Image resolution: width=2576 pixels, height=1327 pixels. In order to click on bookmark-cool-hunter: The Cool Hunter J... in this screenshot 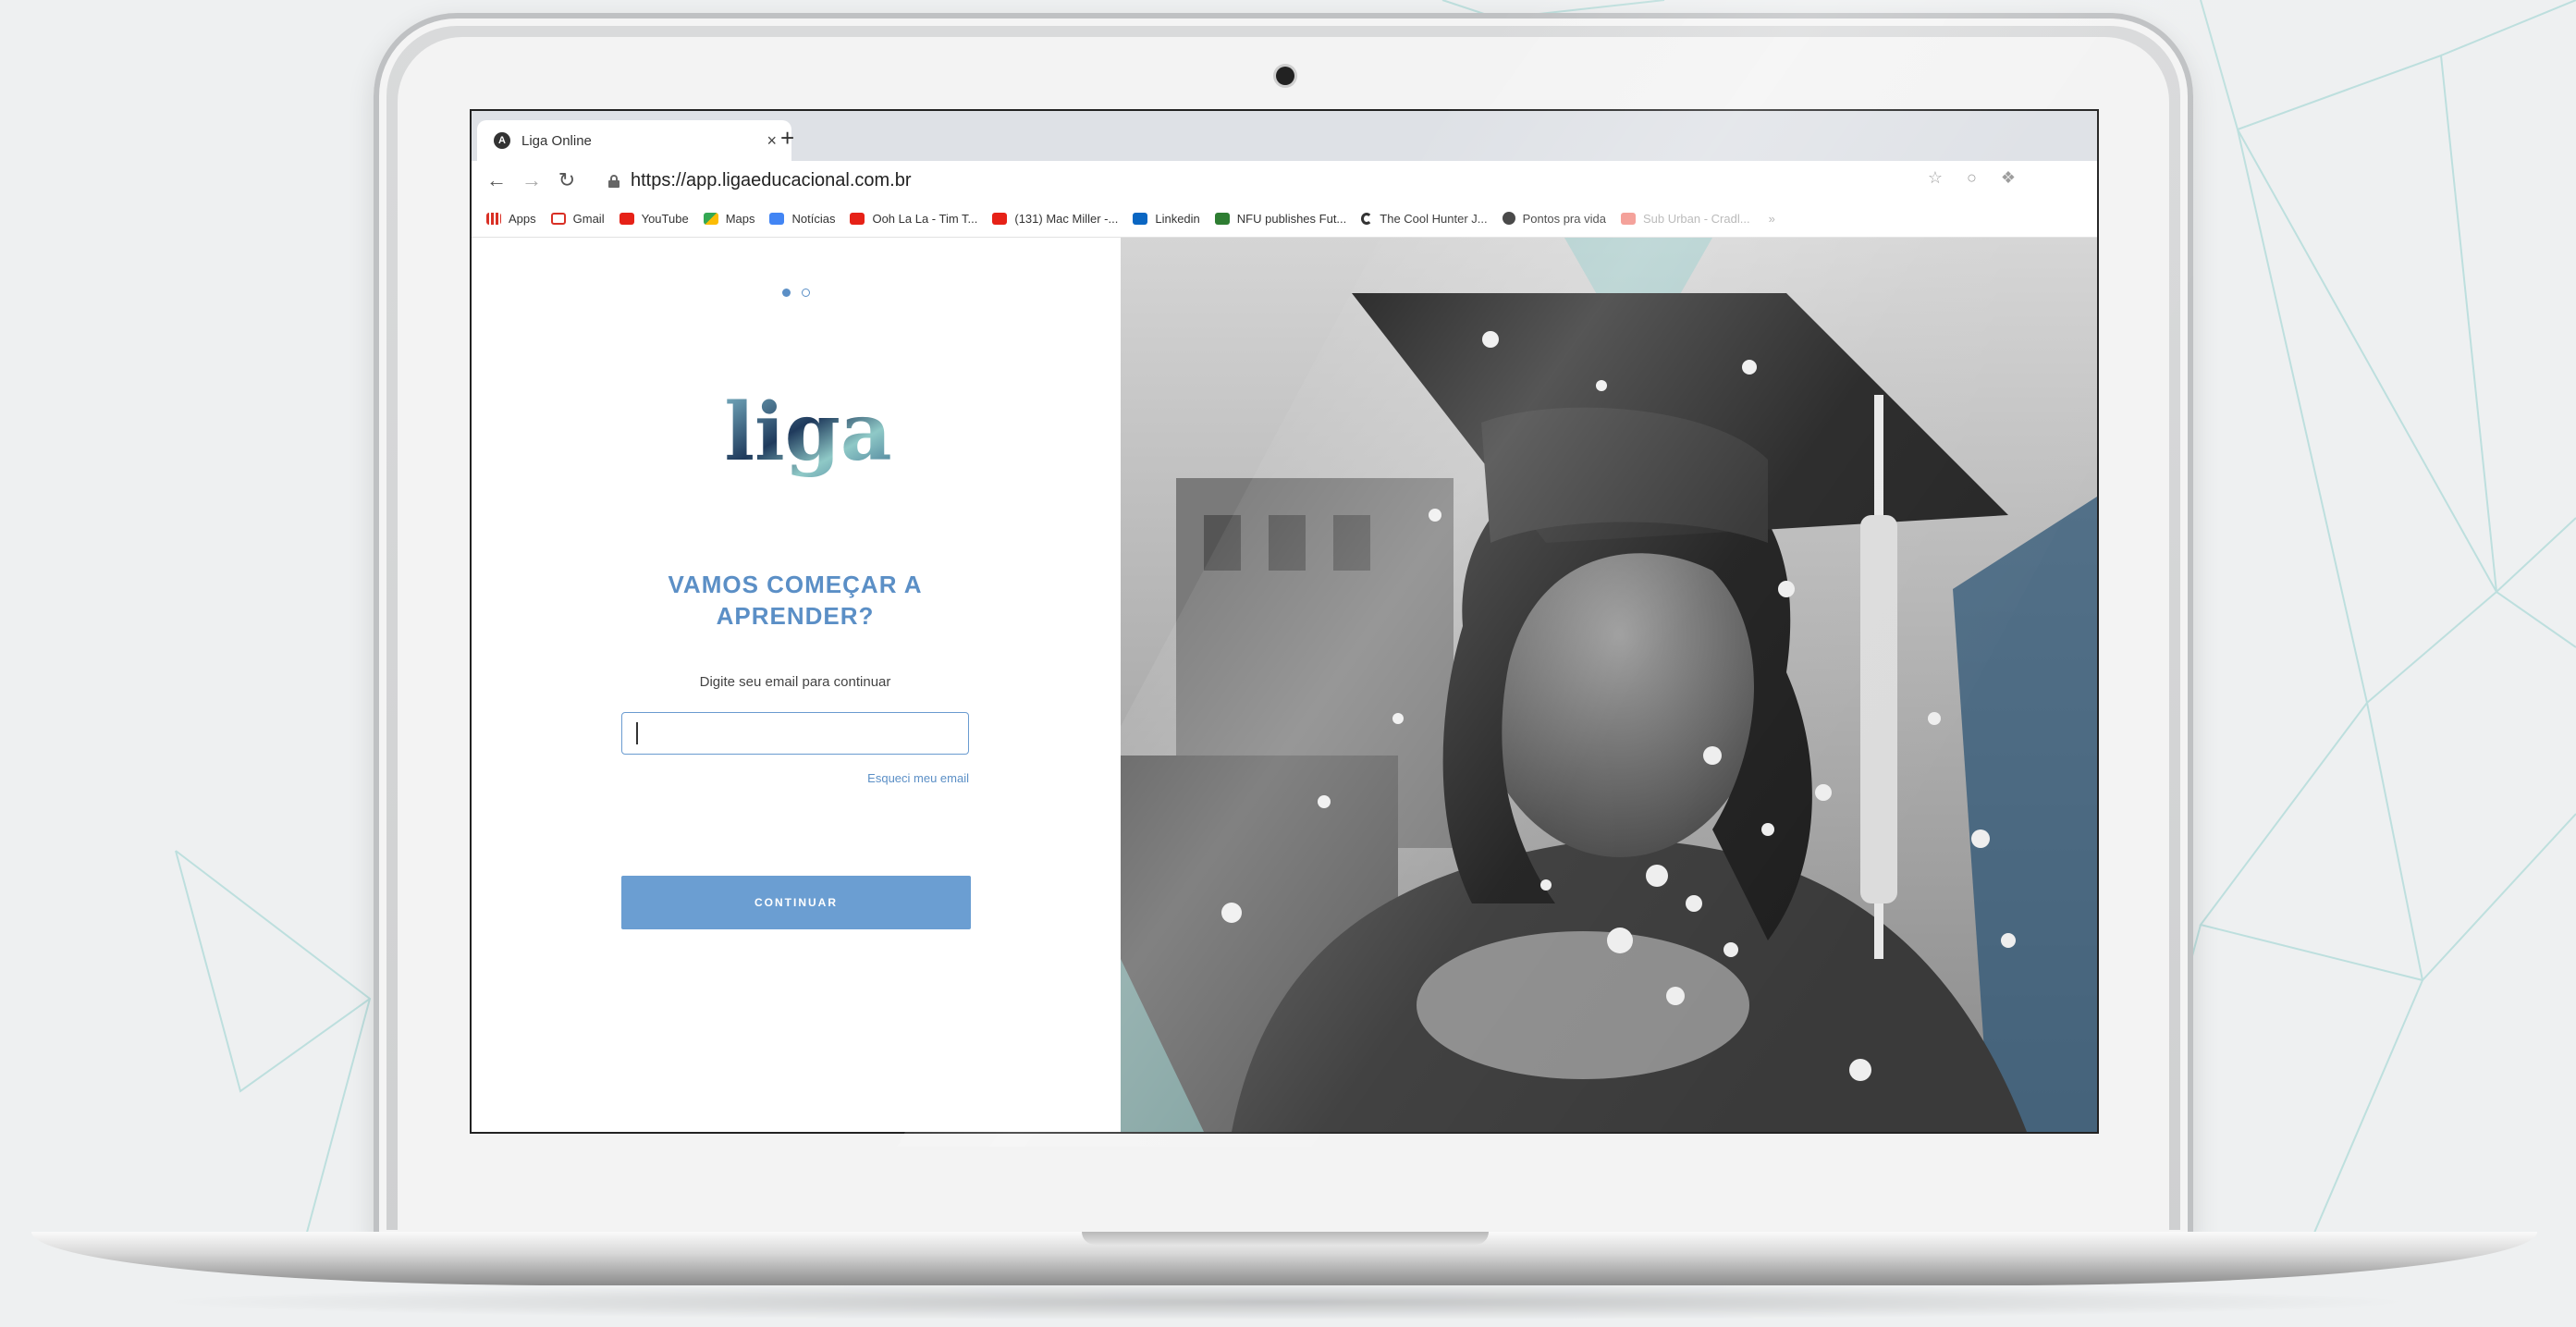, I will do `click(1425, 219)`.